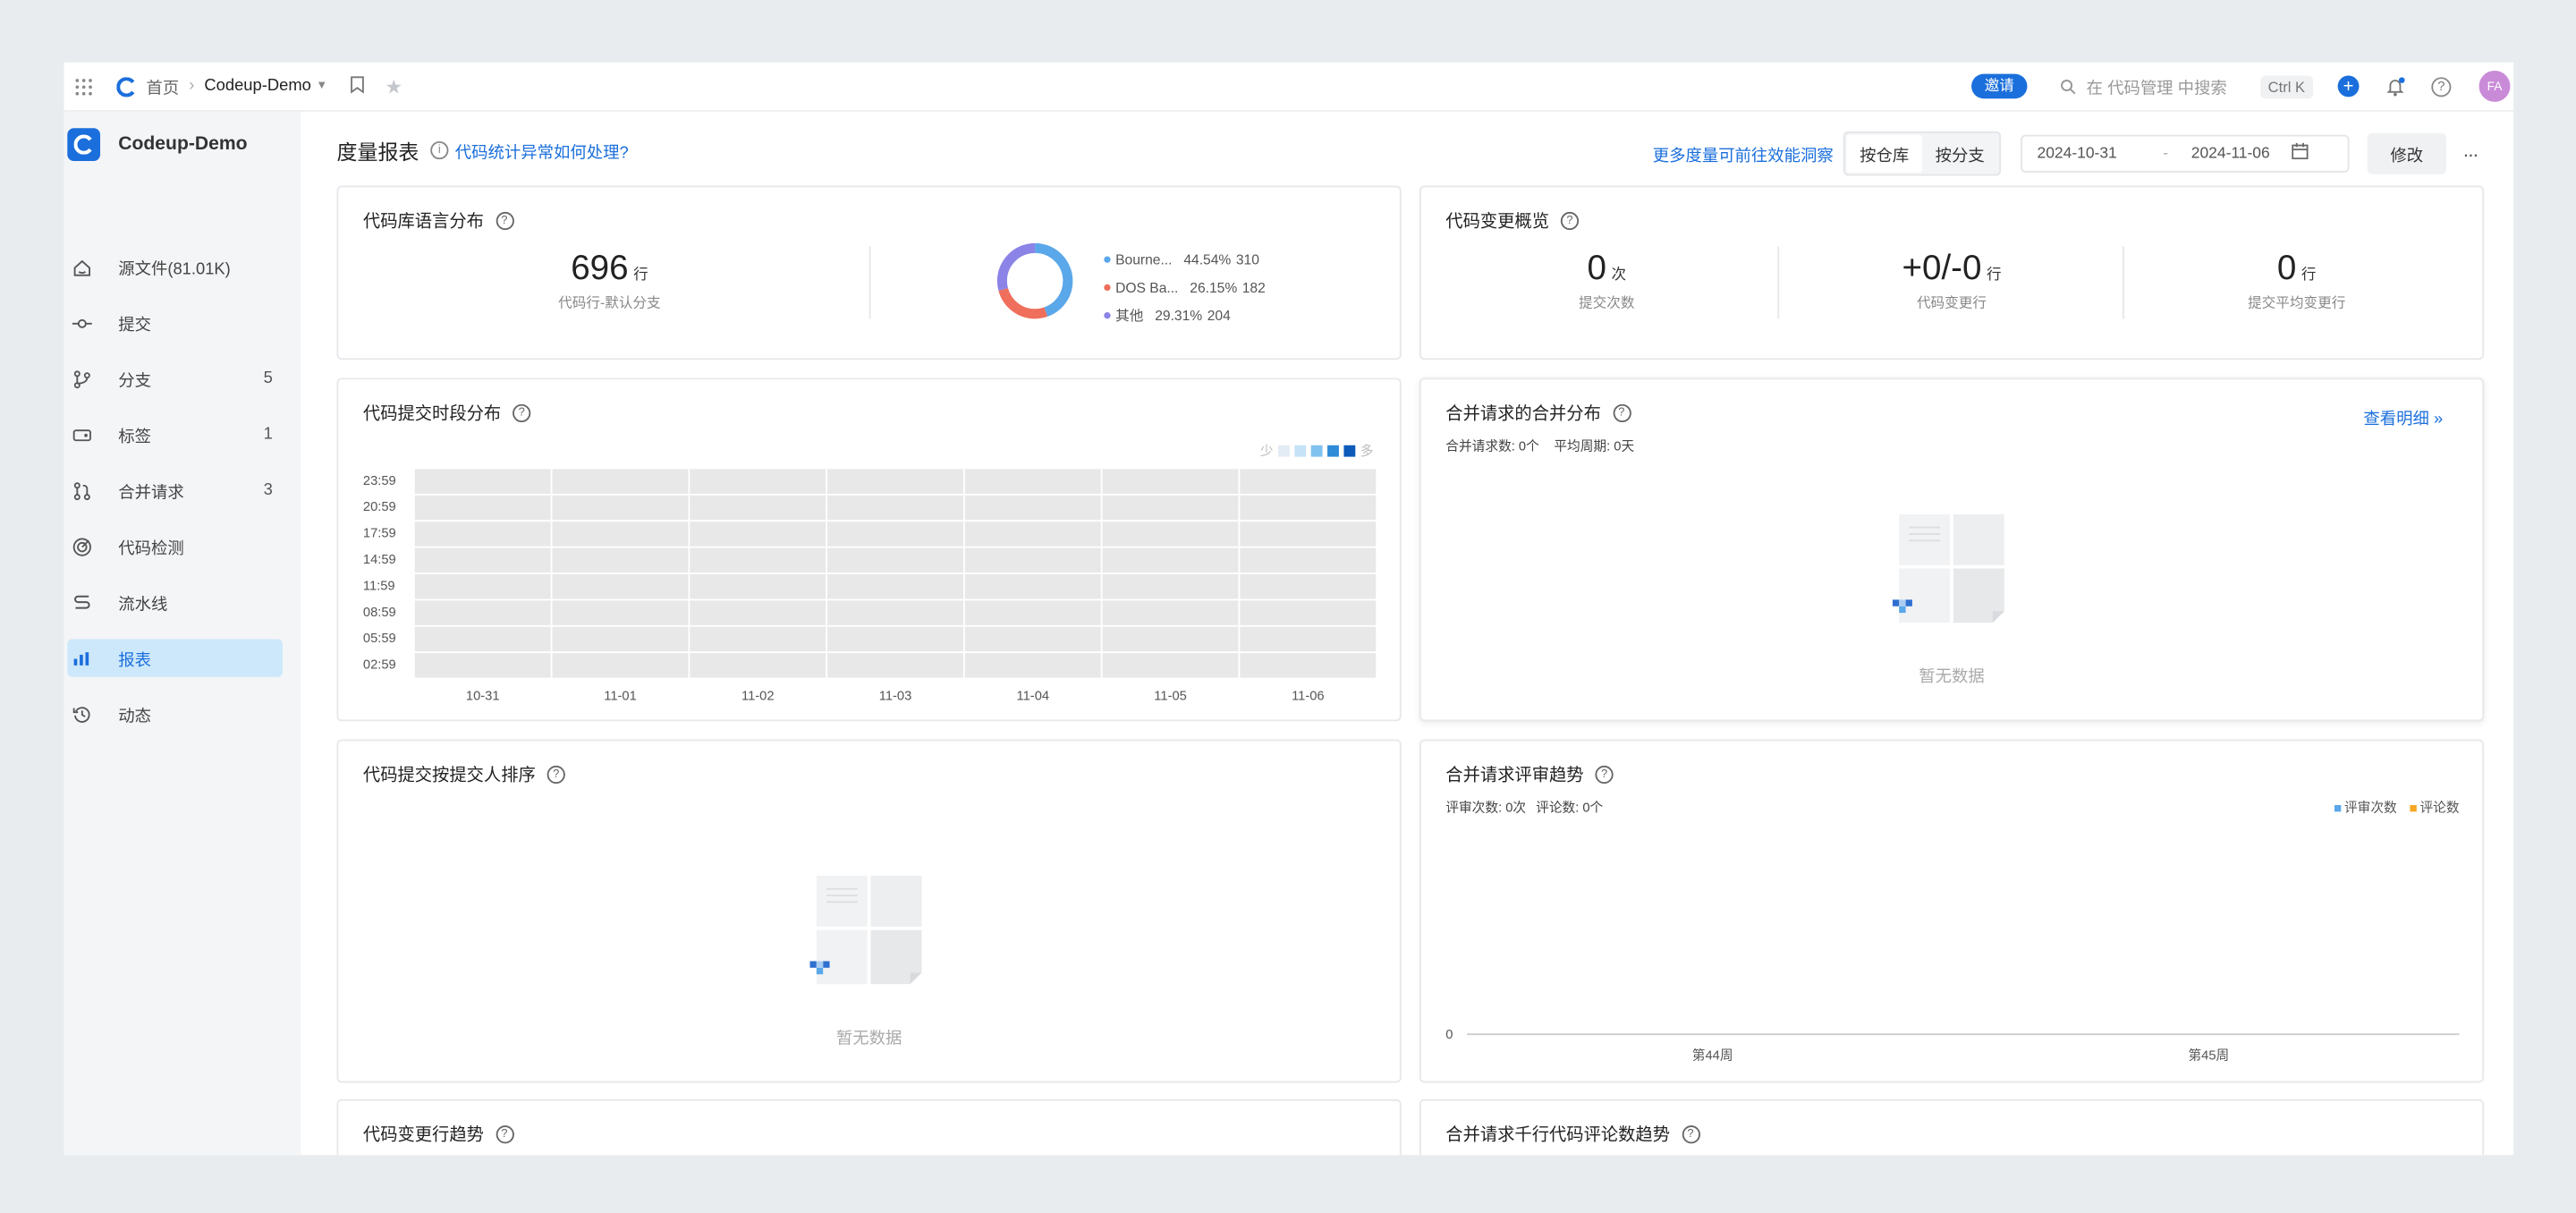  I want to click on sidebar-item-tags: 标签 1, so click(175, 435).